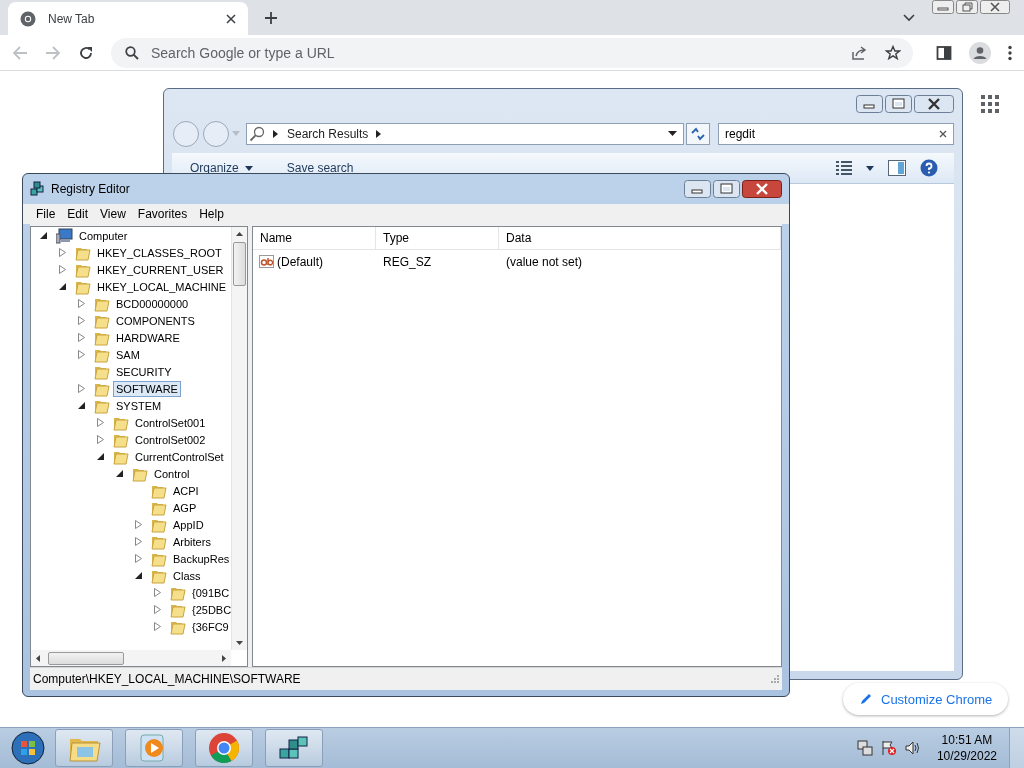 This screenshot has height=768, width=1024. I want to click on clock-time: 10:51 AM, so click(967, 740).